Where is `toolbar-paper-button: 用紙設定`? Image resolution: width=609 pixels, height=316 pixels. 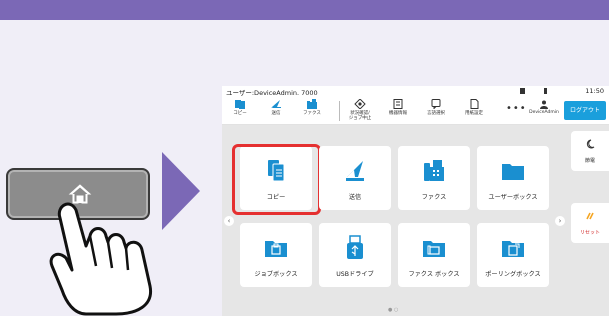
toolbar-paper-button: 用紙設定 is located at coordinates (474, 111).